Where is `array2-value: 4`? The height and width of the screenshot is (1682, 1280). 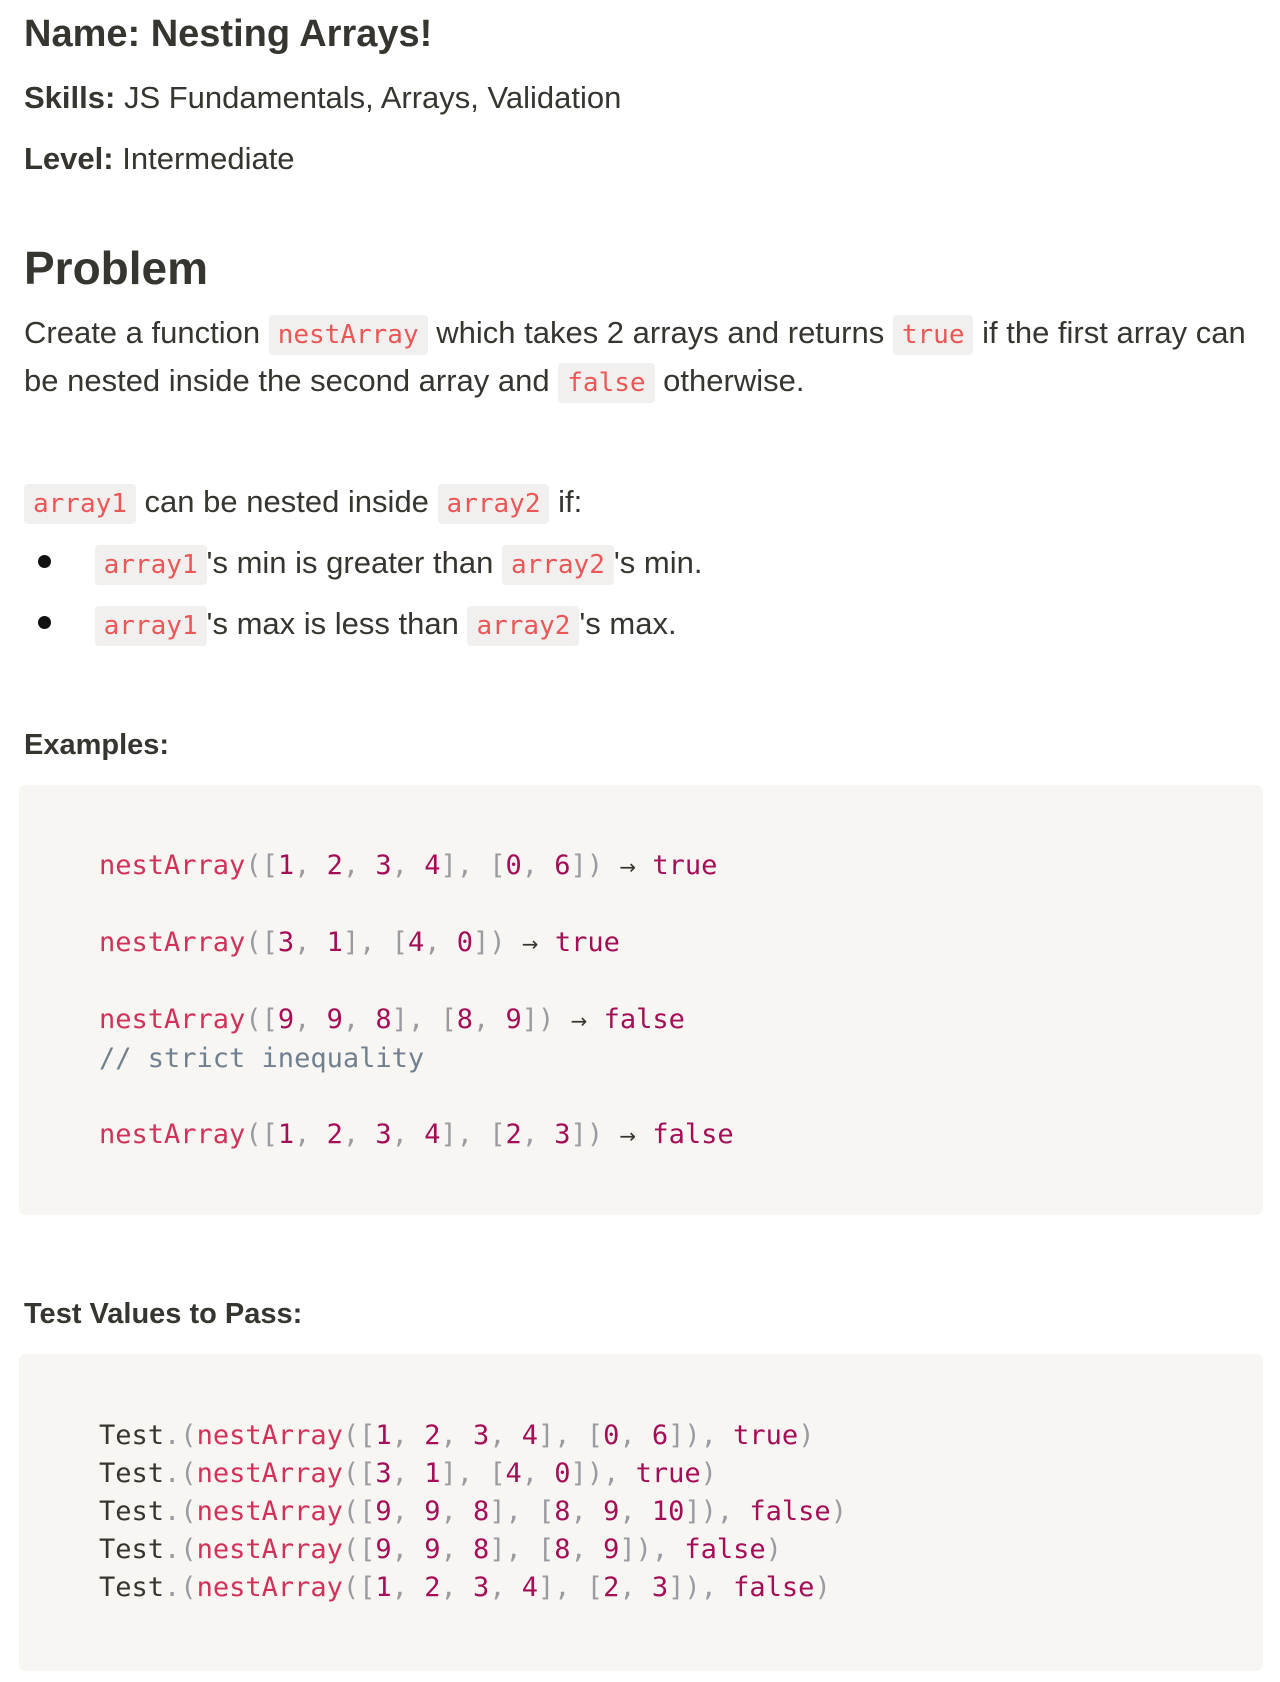 array2-value: 4 is located at coordinates (416, 942).